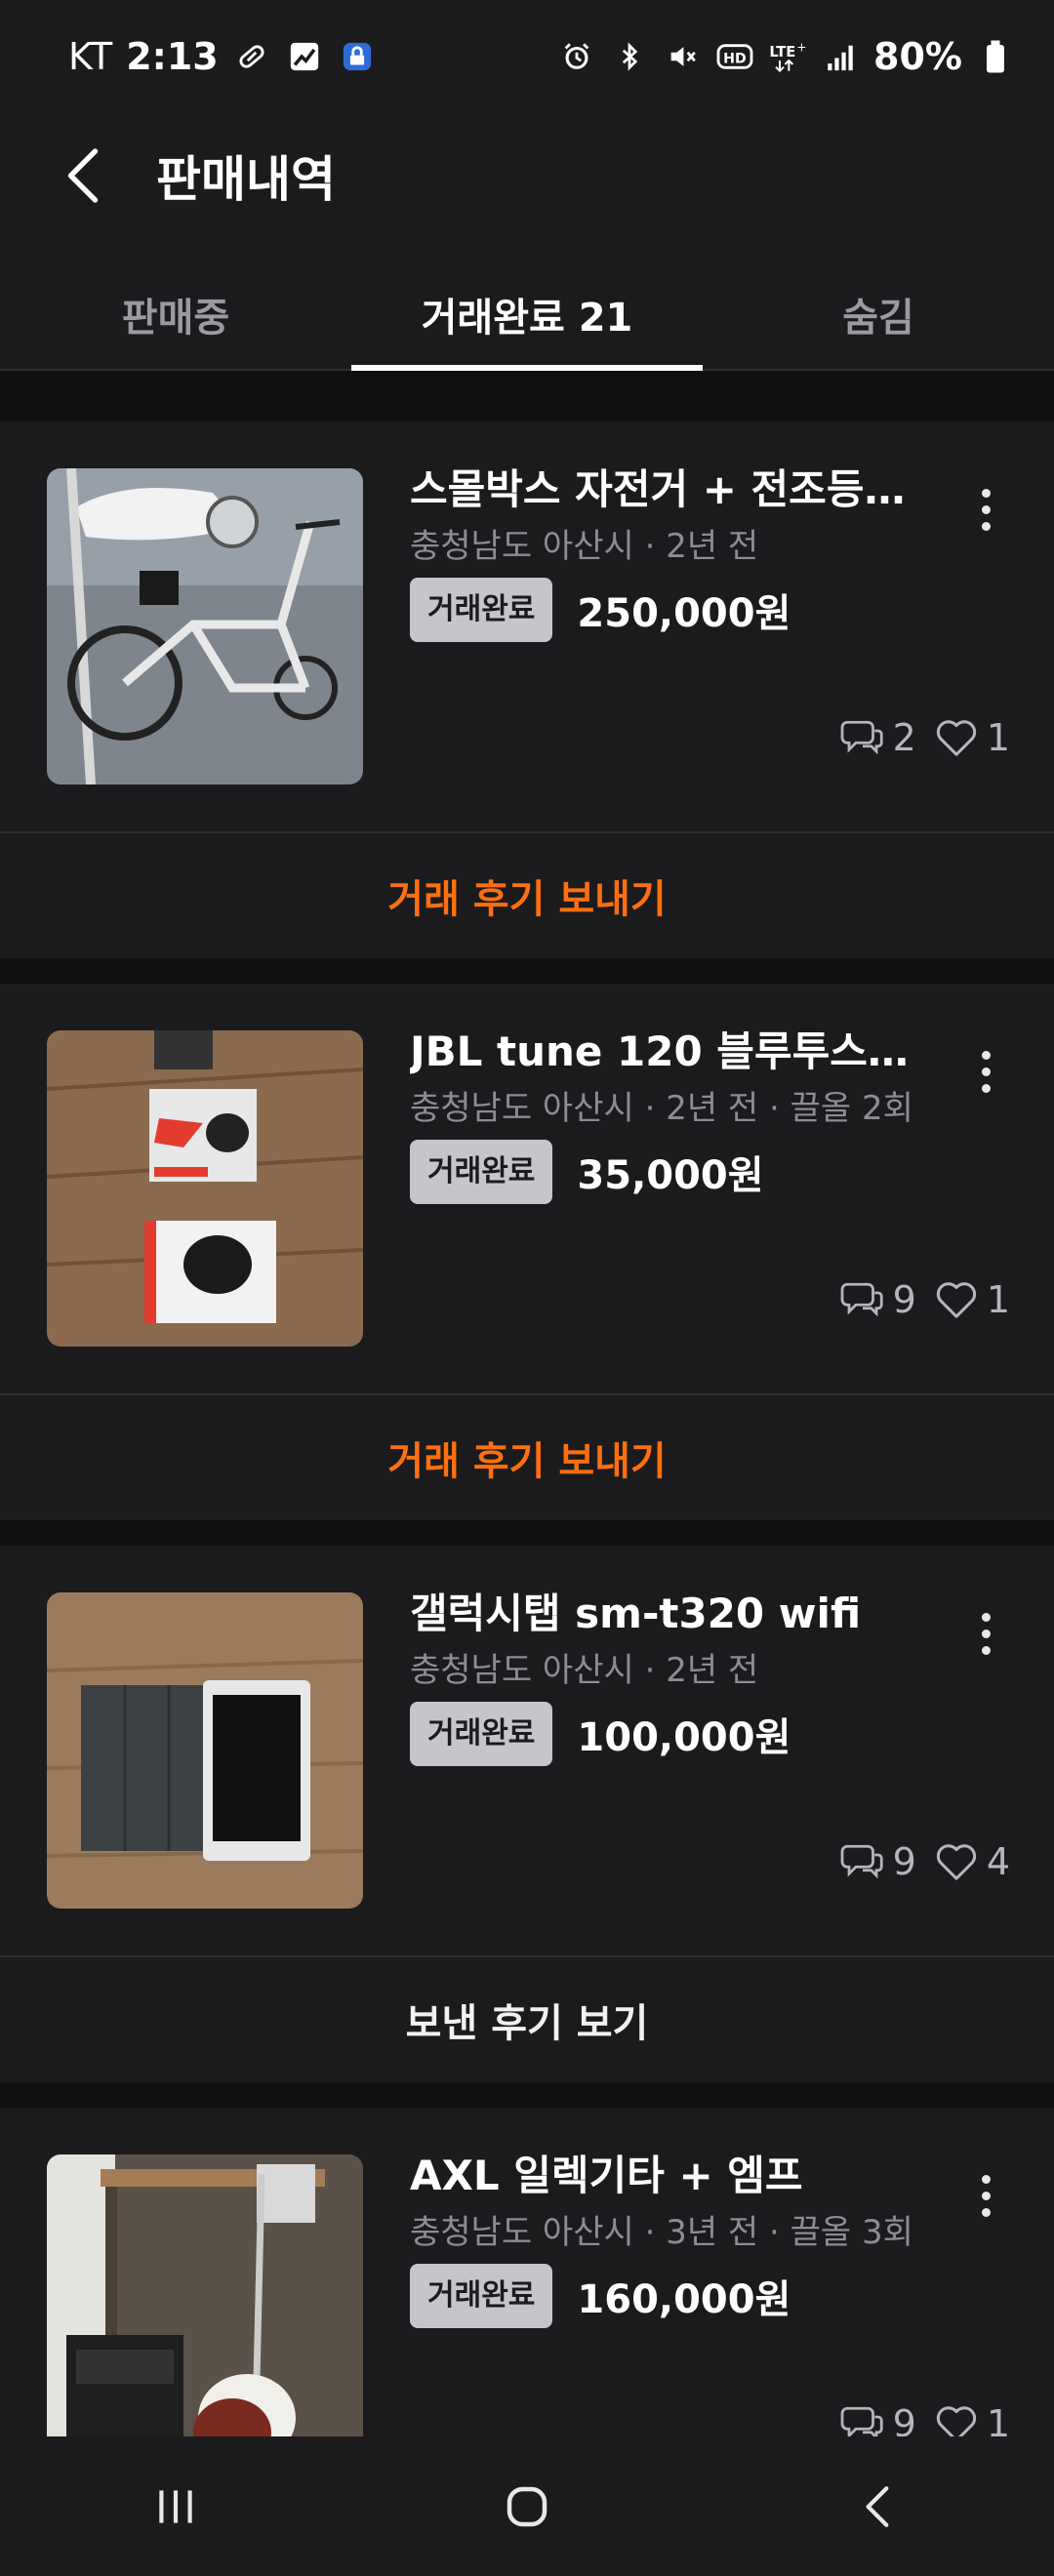 The image size is (1054, 2576). I want to click on lte-icon: LTE +, so click(787, 56).